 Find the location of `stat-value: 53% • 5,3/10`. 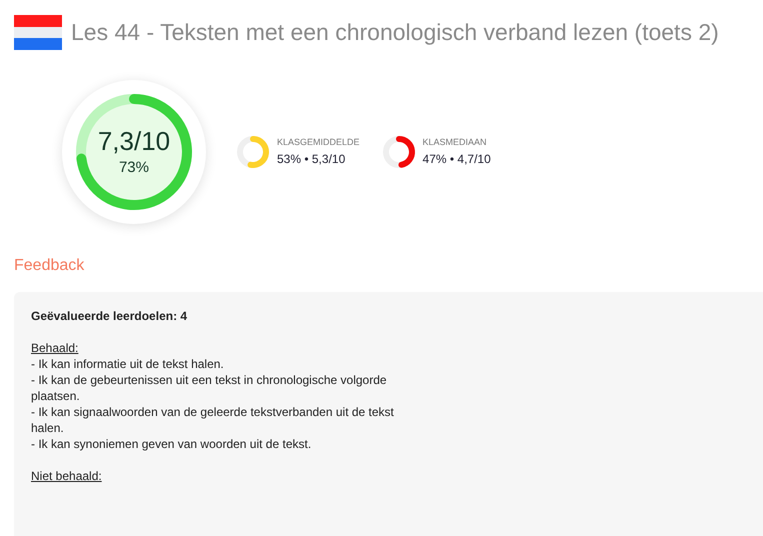

stat-value: 53% • 5,3/10 is located at coordinates (311, 159).